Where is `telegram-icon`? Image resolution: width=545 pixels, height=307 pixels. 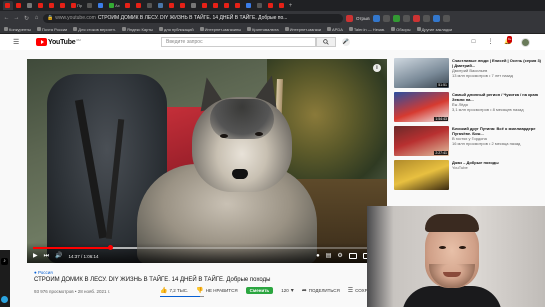 telegram-icon is located at coordinates (4, 299).